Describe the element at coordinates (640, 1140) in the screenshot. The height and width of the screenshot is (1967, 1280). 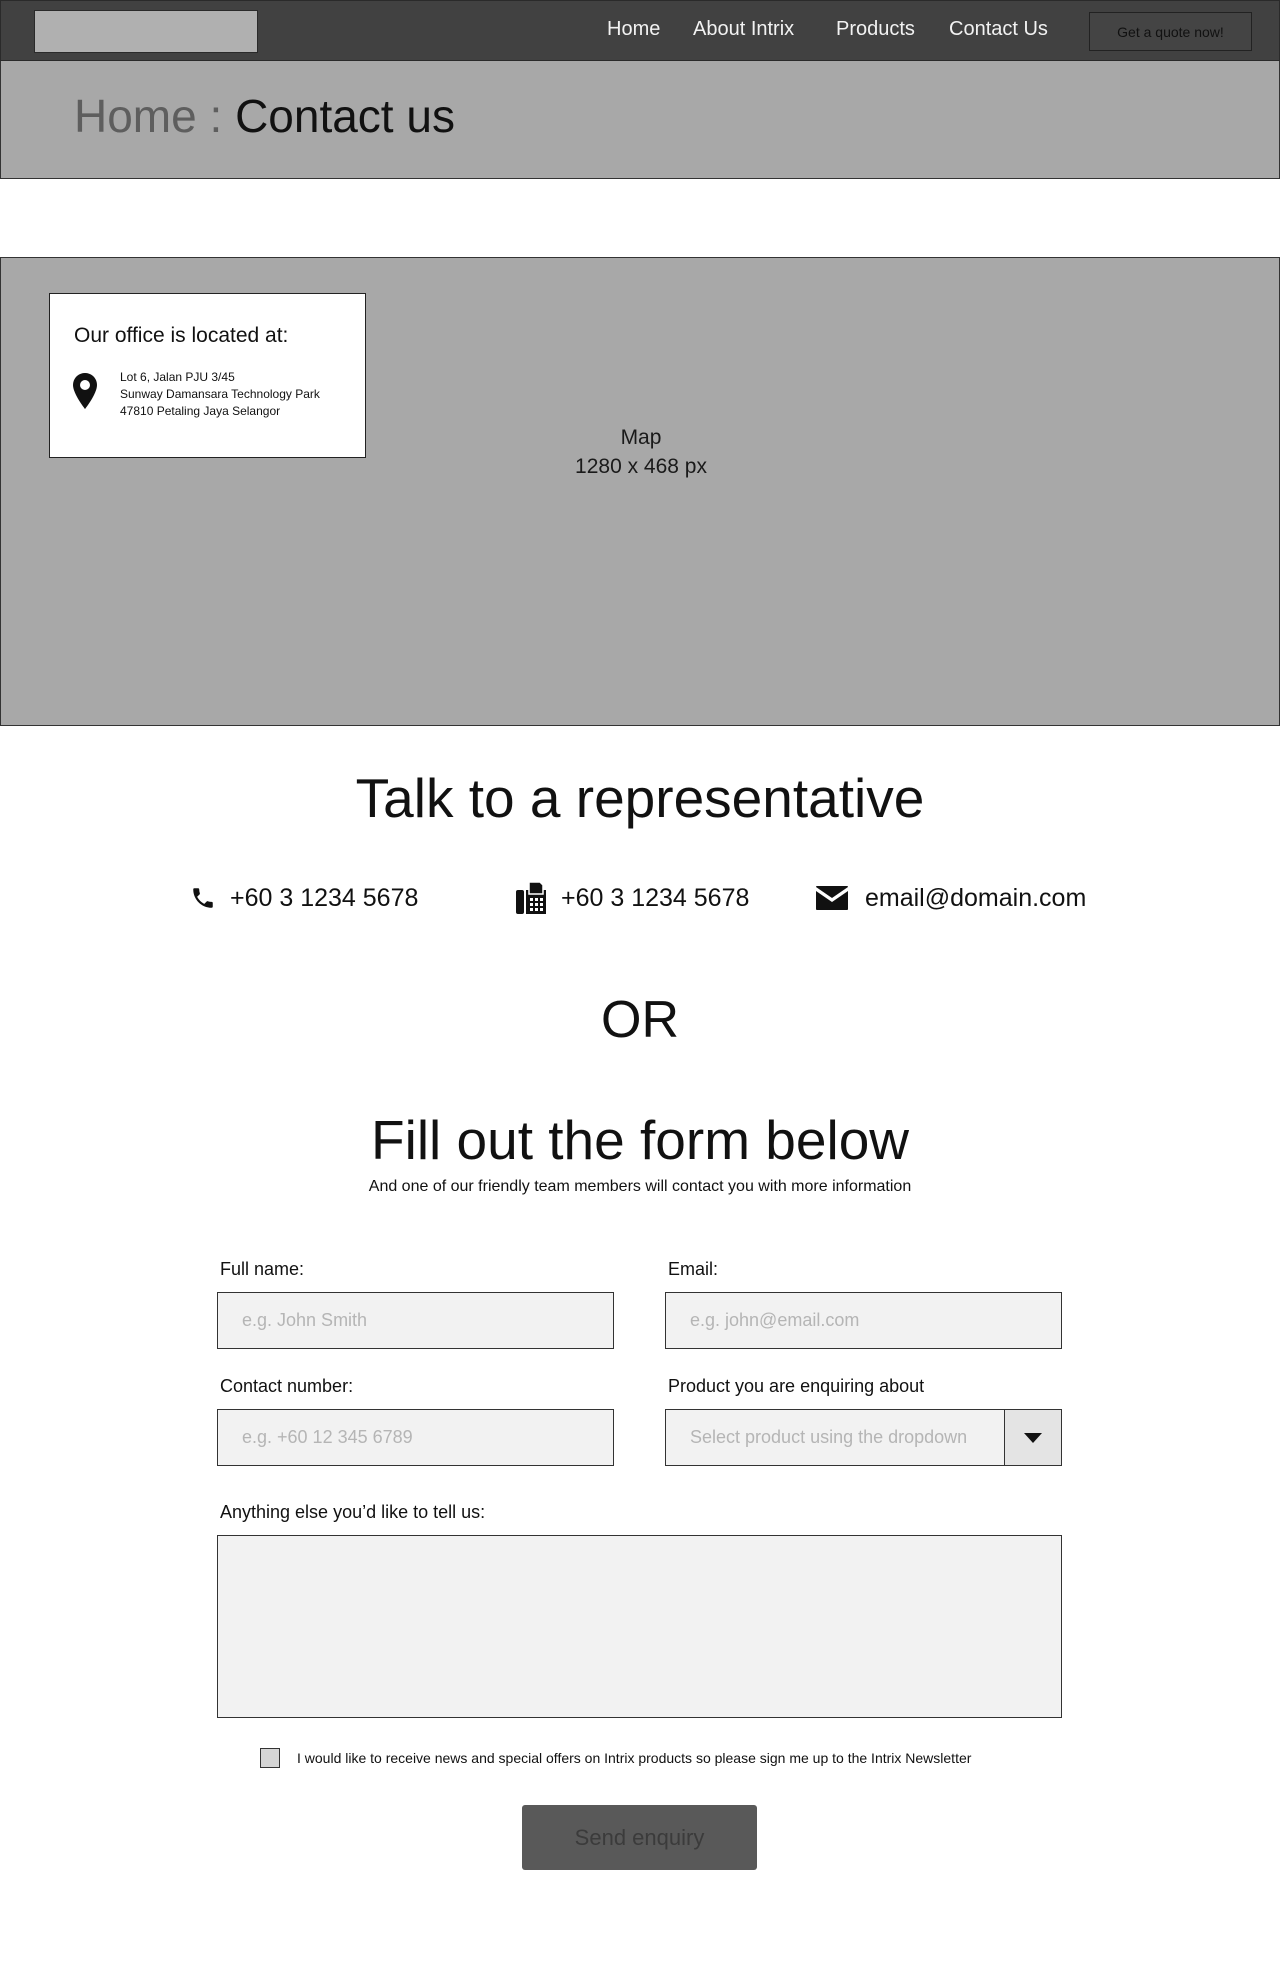
I see `form-heading: Fill out the form below` at that location.